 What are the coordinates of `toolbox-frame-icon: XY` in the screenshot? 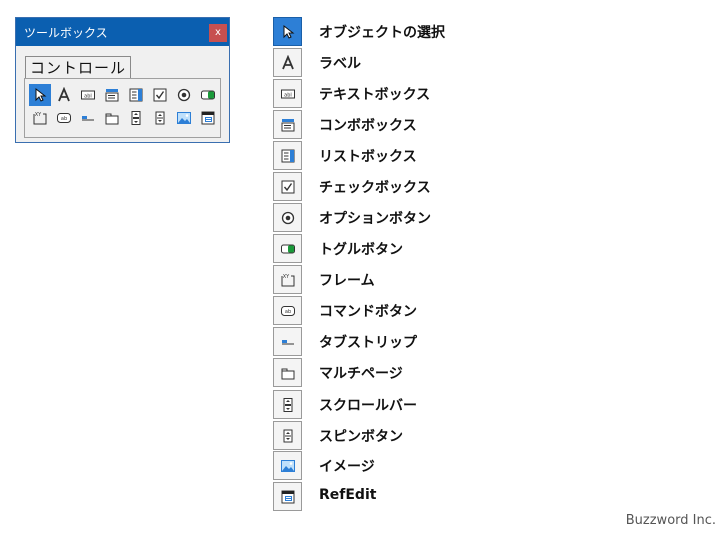 It's located at (40, 118).